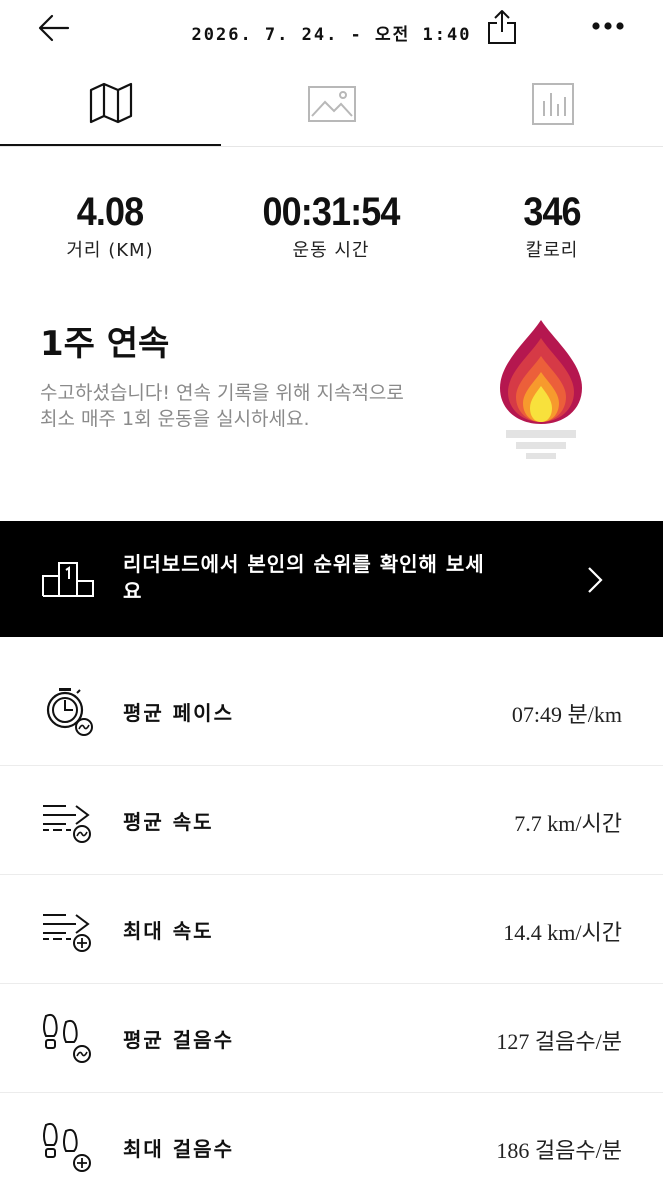 The image size is (663, 1200). Describe the element at coordinates (67, 1147) in the screenshot. I see `footsteps-max-icon` at that location.